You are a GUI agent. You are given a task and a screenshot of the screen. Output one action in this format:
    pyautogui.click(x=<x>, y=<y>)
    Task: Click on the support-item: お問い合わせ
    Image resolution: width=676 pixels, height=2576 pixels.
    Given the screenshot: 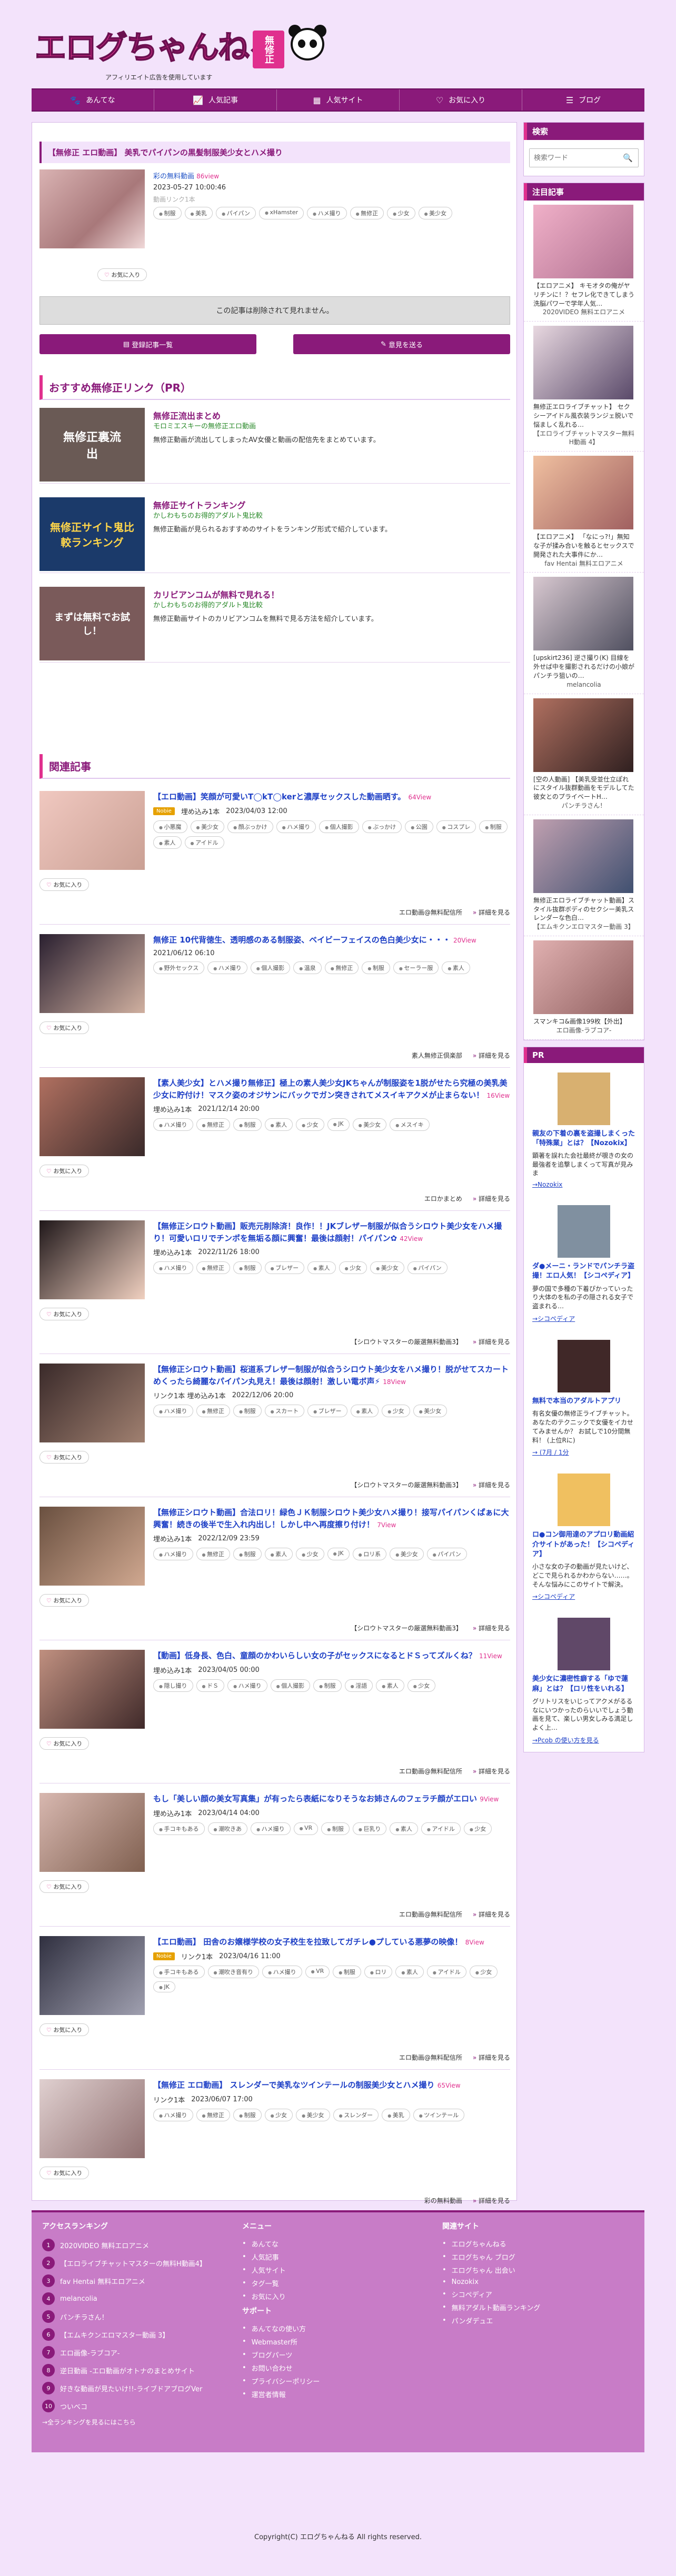 What is the action you would take?
    pyautogui.click(x=321, y=2368)
    